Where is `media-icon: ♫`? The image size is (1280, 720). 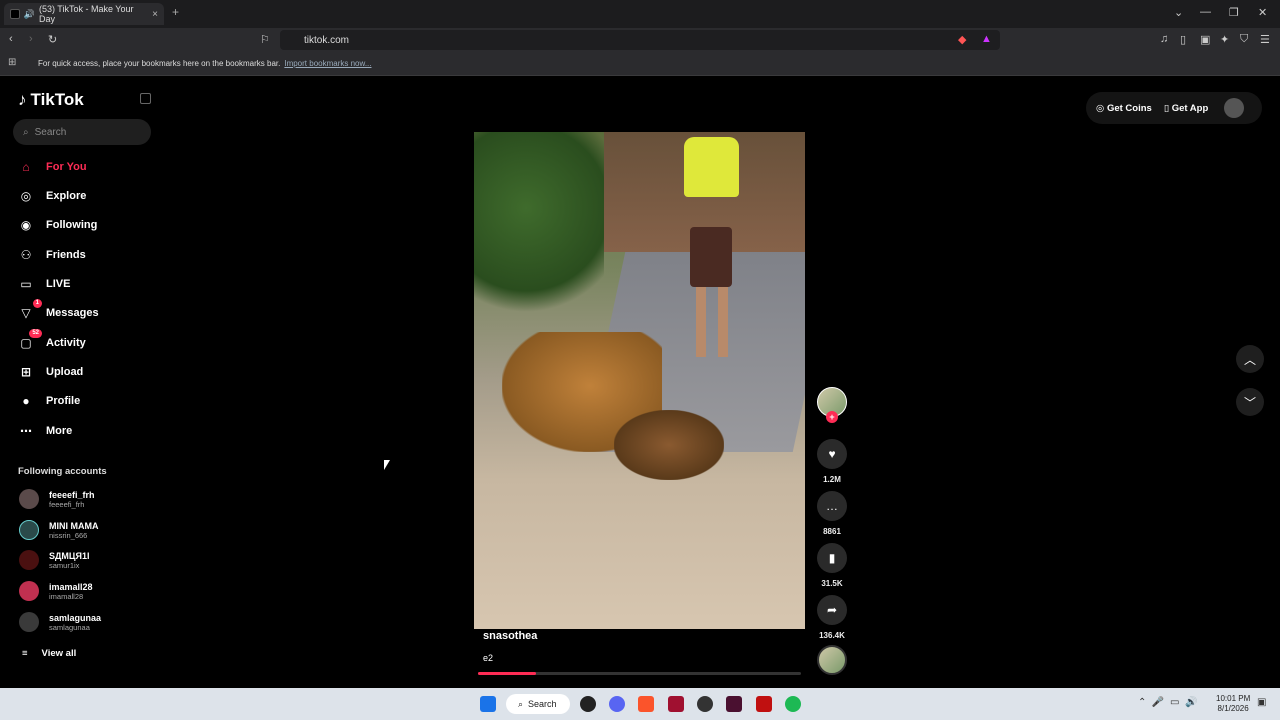
media-icon: ♫ is located at coordinates (1164, 39).